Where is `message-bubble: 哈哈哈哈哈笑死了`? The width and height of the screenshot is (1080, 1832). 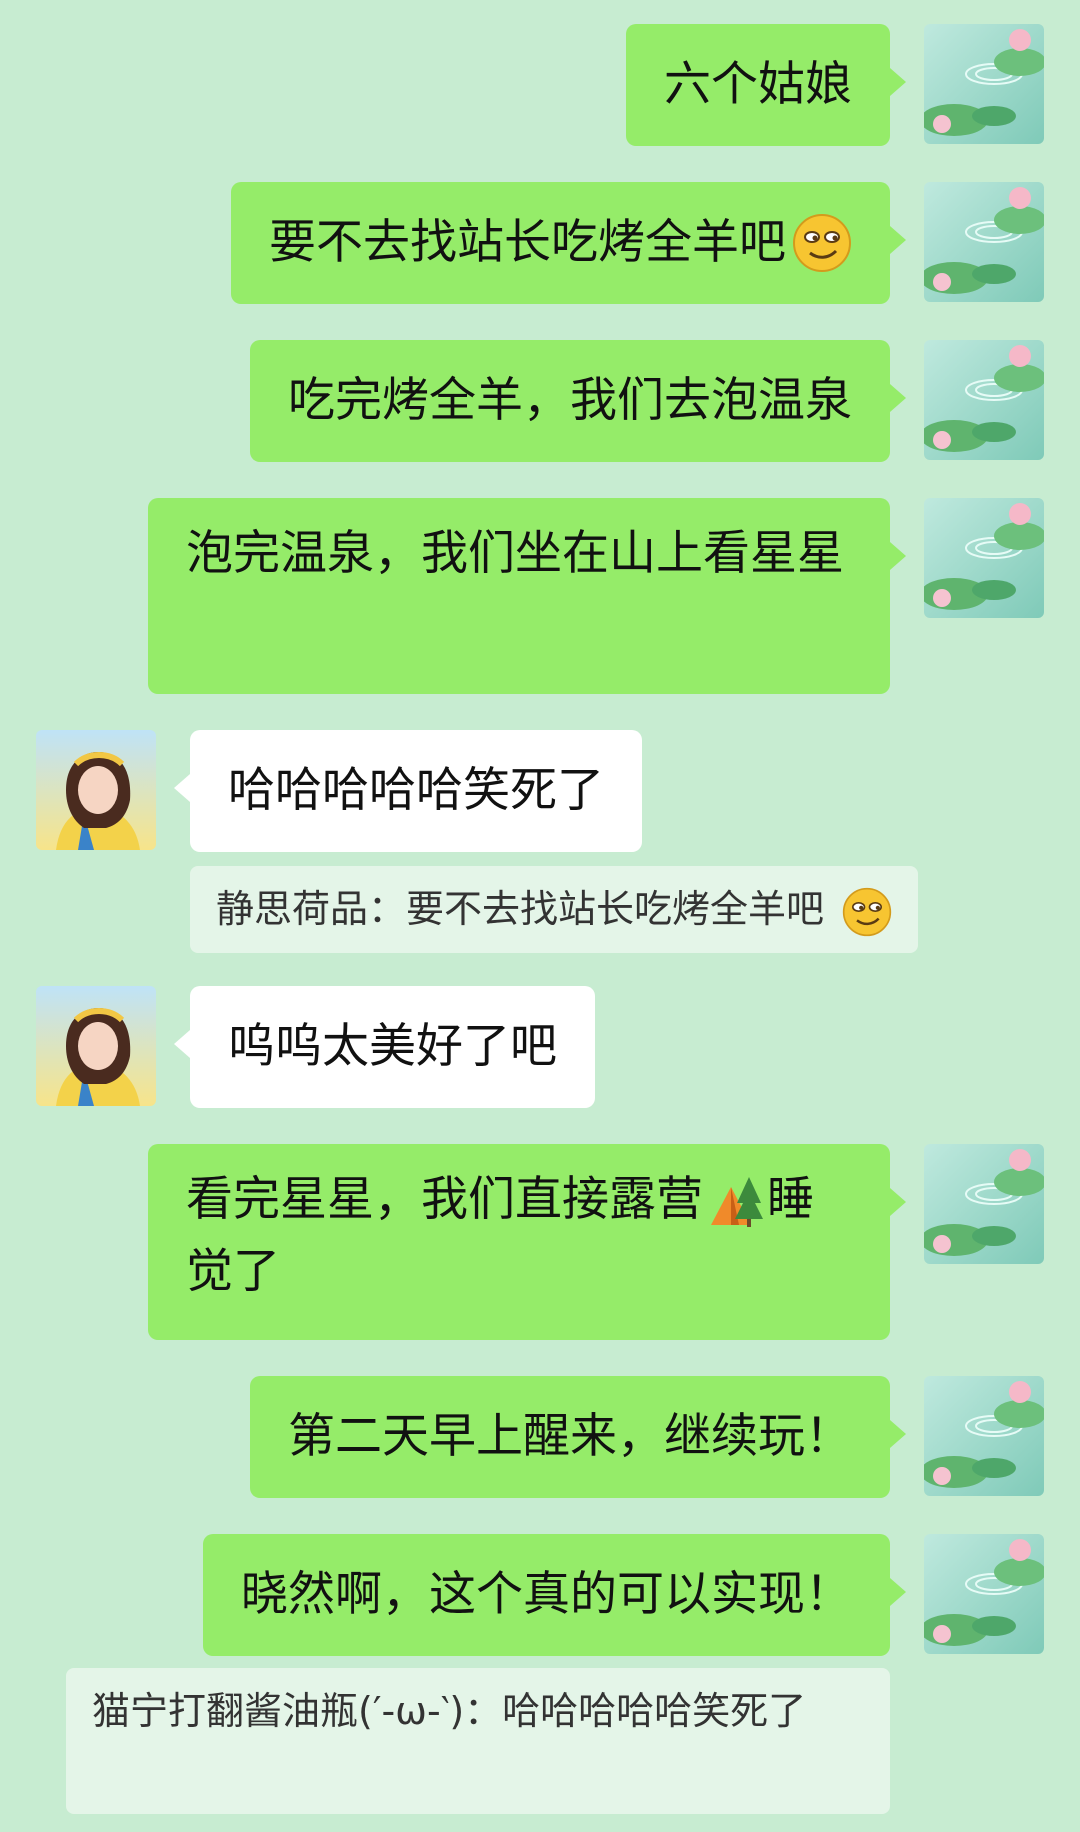
message-bubble: 哈哈哈哈哈笑死了 is located at coordinates (408, 791).